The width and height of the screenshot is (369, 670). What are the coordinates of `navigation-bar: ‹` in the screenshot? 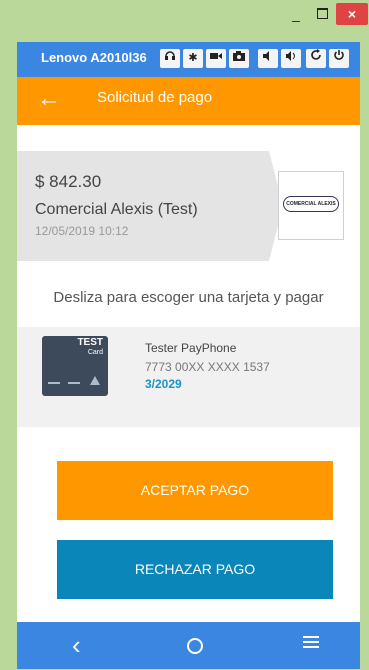 It's located at (188, 645).